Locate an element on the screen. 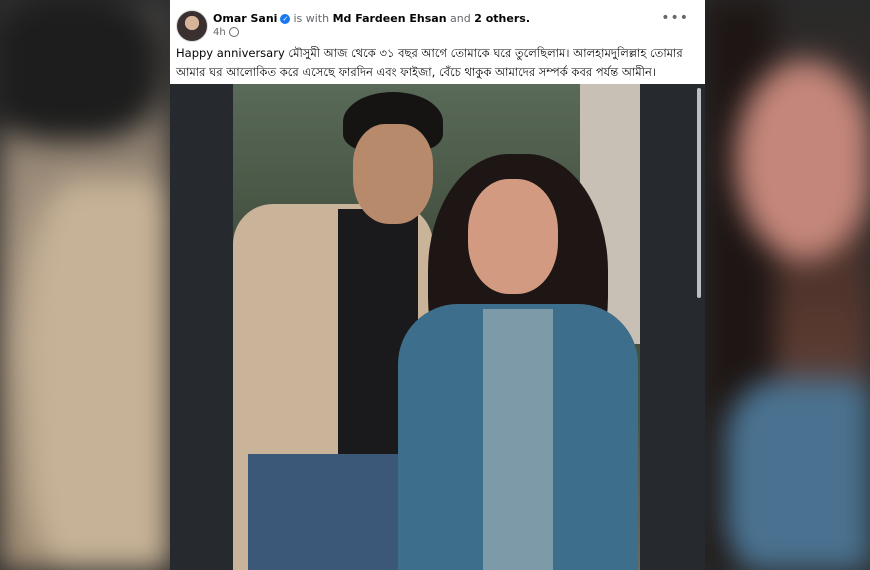 Image resolution: width=870 pixels, height=570 pixels. and-text: and is located at coordinates (460, 18).